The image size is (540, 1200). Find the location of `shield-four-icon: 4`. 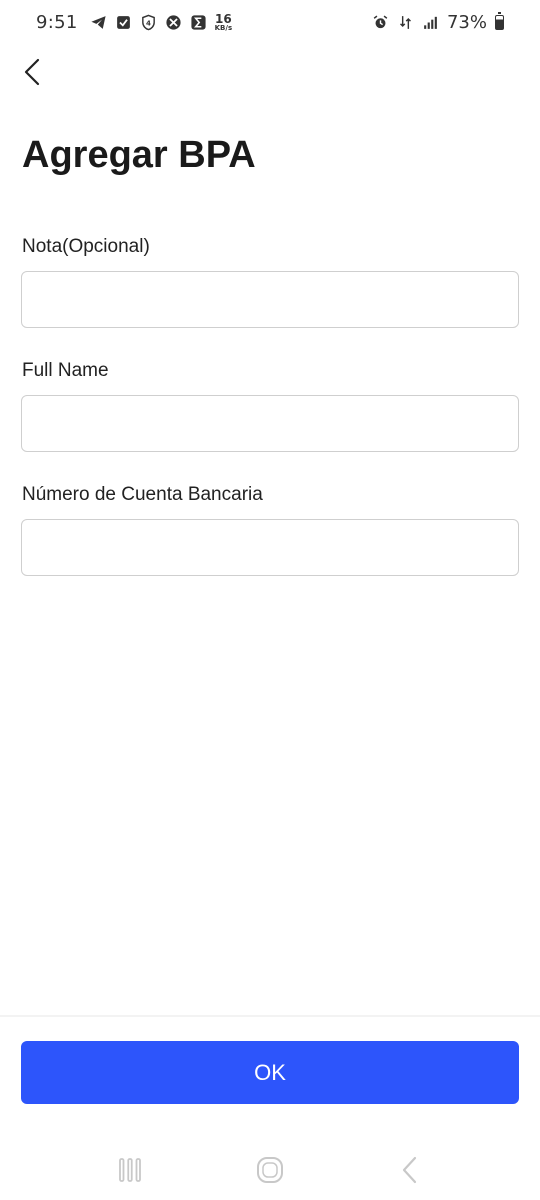

shield-four-icon: 4 is located at coordinates (148, 22).